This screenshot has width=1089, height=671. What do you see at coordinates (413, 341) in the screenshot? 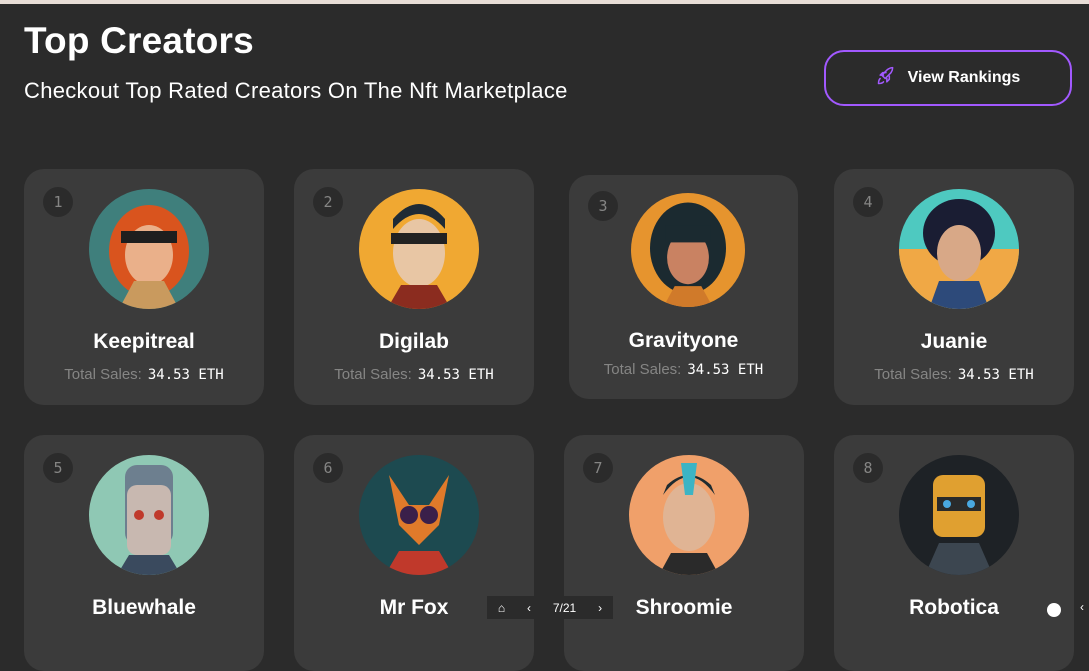
I see `creator-name: Digilab` at bounding box center [413, 341].